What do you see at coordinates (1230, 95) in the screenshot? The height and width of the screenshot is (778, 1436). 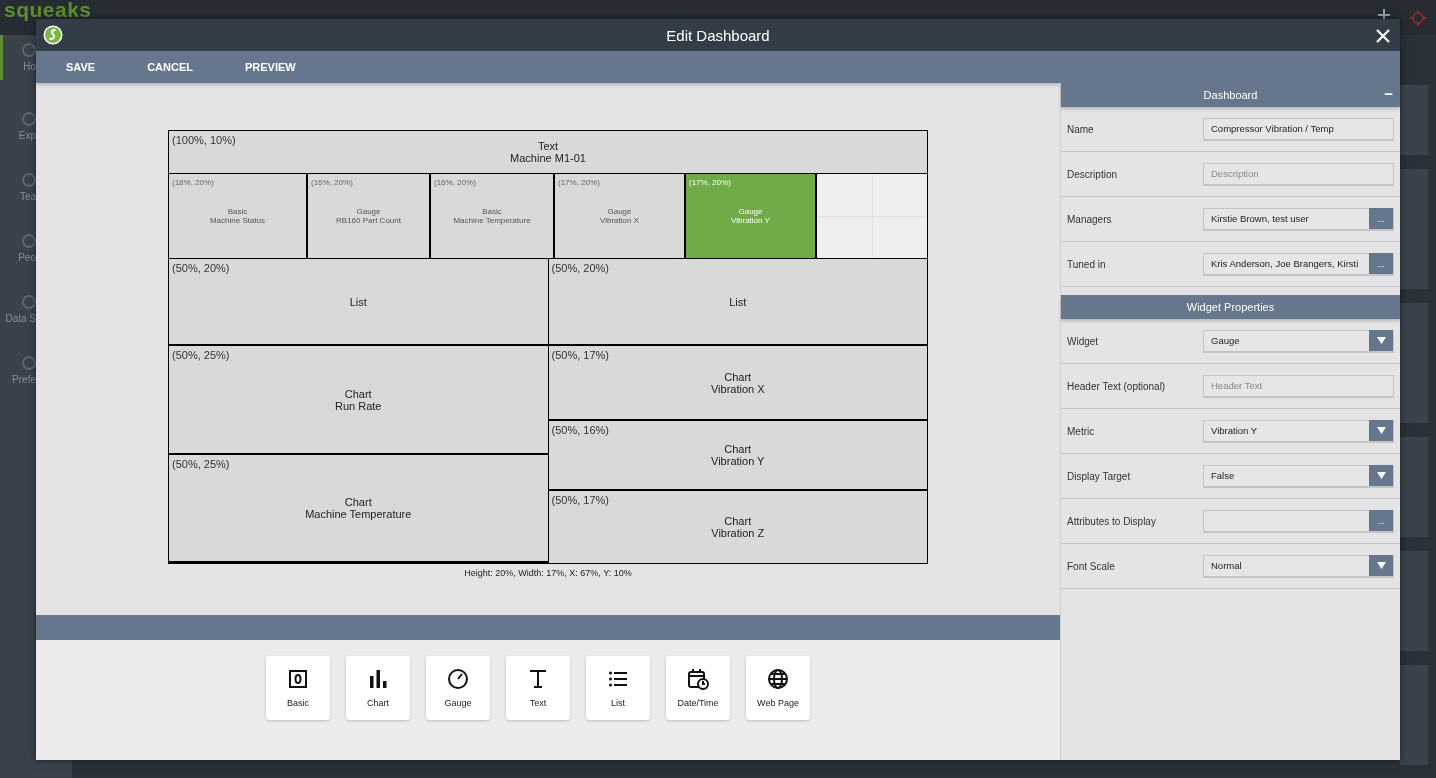 I see `section-title: Dashboard` at bounding box center [1230, 95].